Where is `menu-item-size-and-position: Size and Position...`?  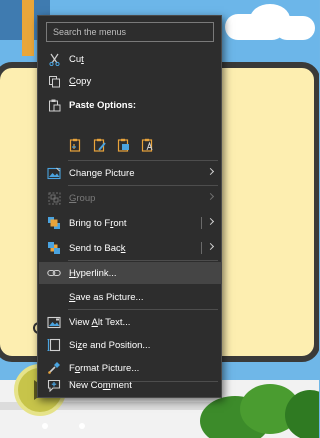
menu-item-size-and-position: Size and Position... is located at coordinates (130, 345).